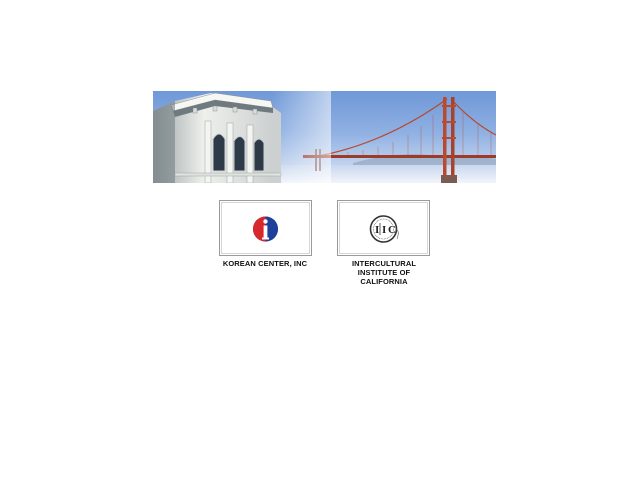 The width and height of the screenshot is (640, 480). I want to click on victorian-building, so click(217, 137).